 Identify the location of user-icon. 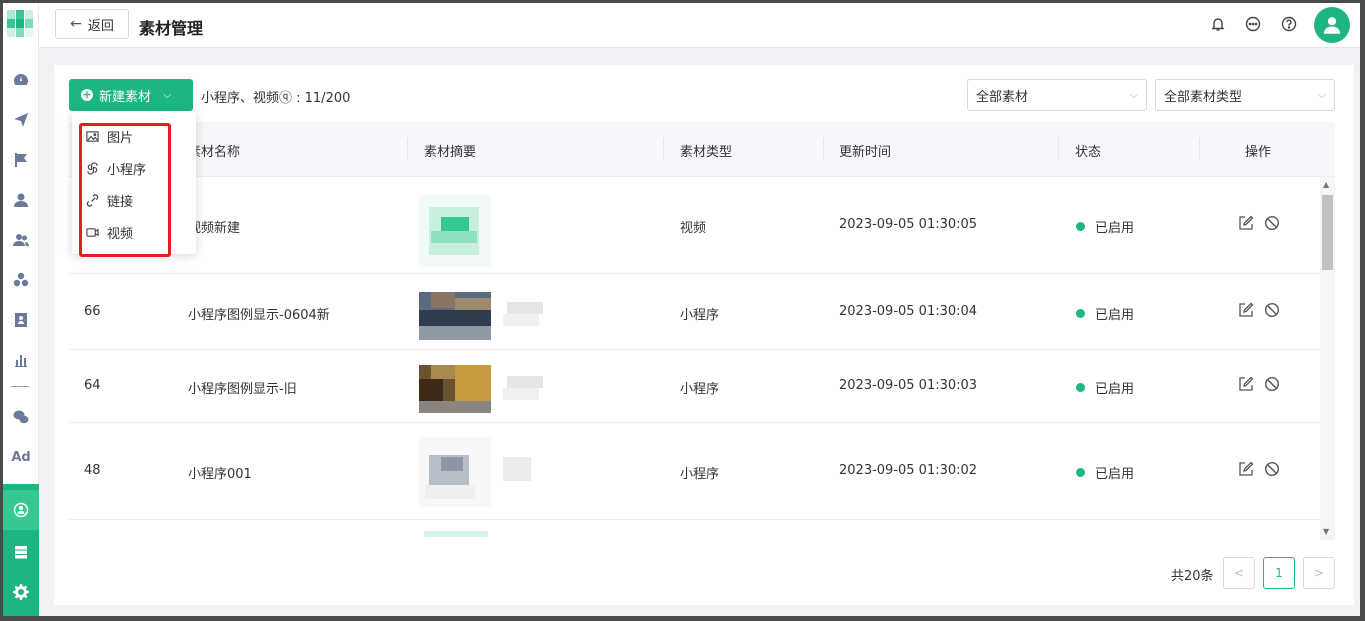
(21, 200).